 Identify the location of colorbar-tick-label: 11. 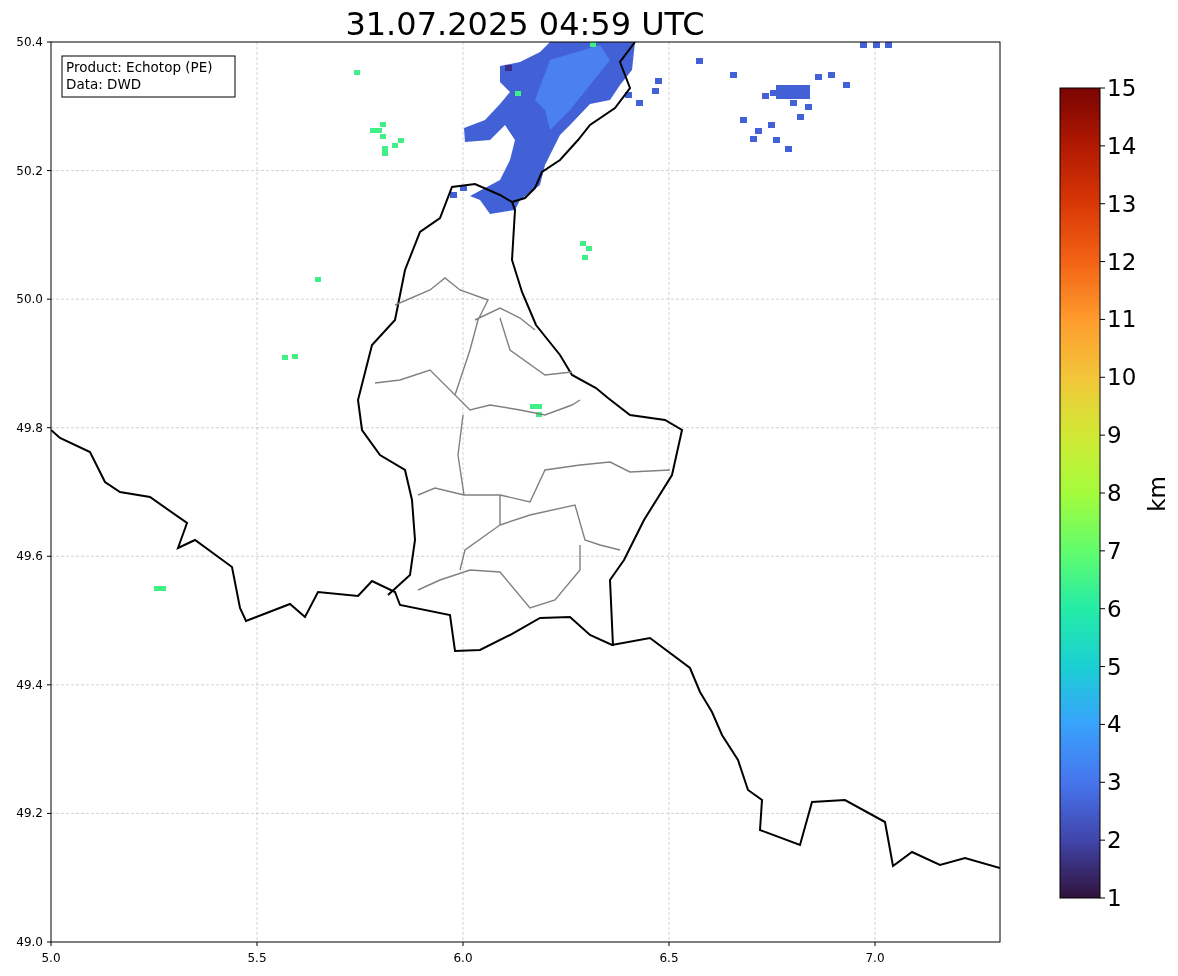
(1122, 319).